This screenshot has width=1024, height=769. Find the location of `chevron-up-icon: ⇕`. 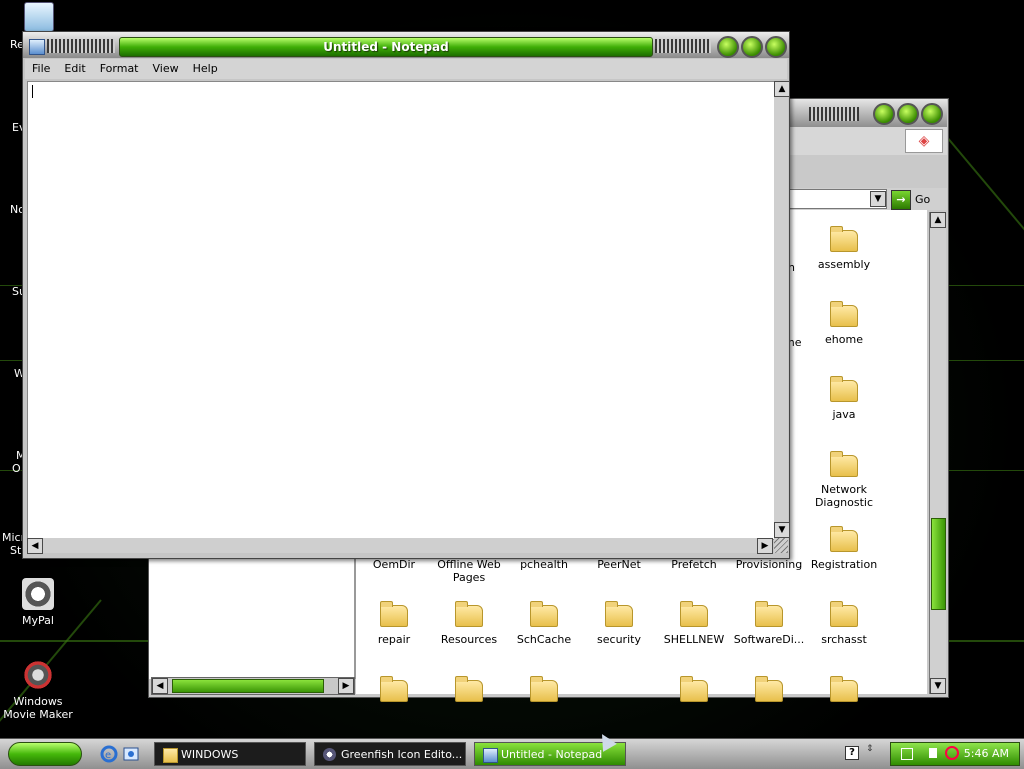

chevron-up-icon: ⇕ is located at coordinates (872, 752).